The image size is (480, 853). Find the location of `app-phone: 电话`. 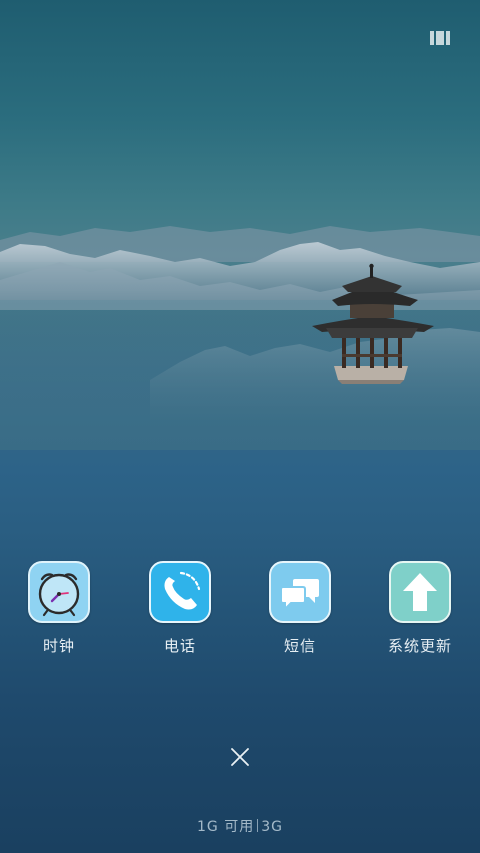

app-phone: 电话 is located at coordinates (180, 608).